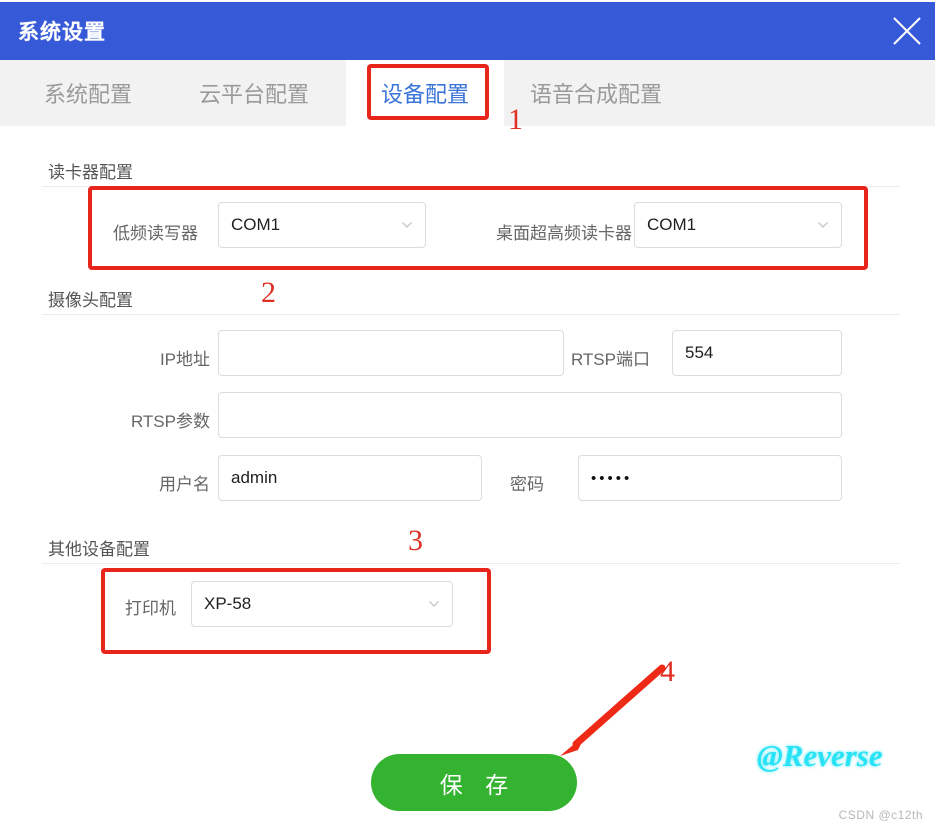 The height and width of the screenshot is (828, 935). What do you see at coordinates (880, 815) in the screenshot?
I see `watermark-csdn: CSDN @c12th` at bounding box center [880, 815].